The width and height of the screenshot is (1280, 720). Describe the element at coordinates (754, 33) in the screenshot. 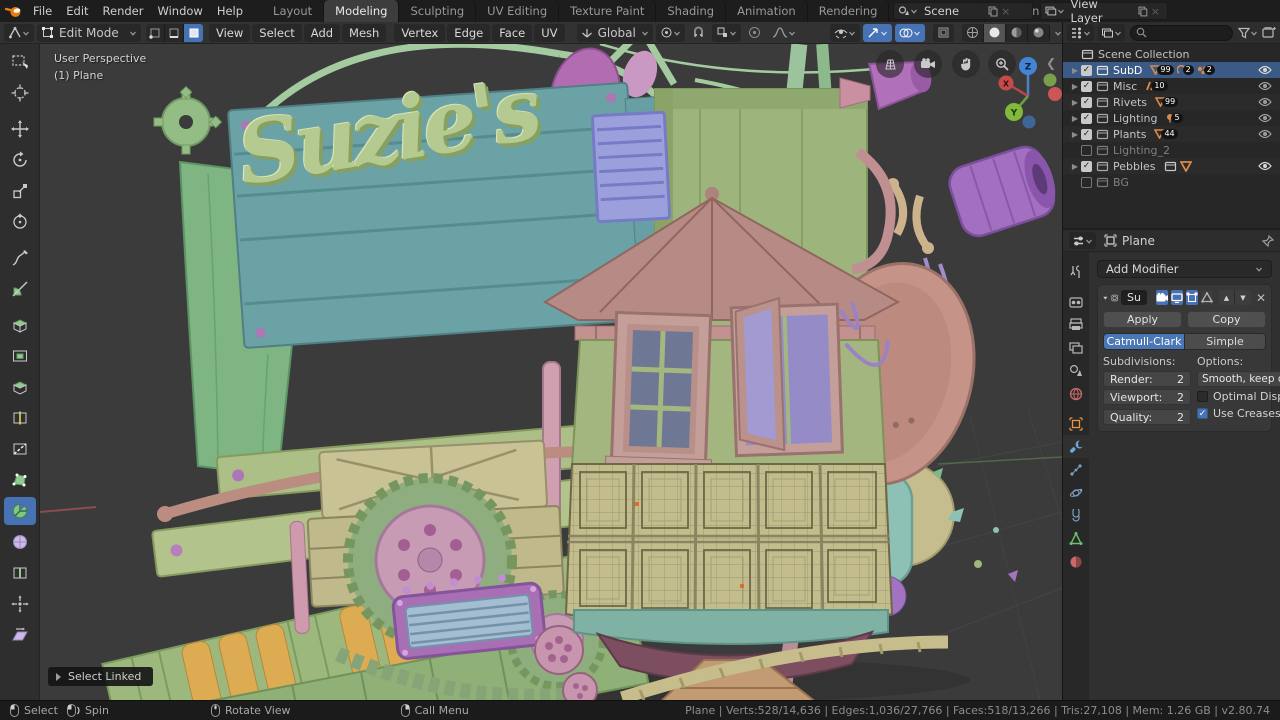

I see `proportional-edit-toggle` at that location.